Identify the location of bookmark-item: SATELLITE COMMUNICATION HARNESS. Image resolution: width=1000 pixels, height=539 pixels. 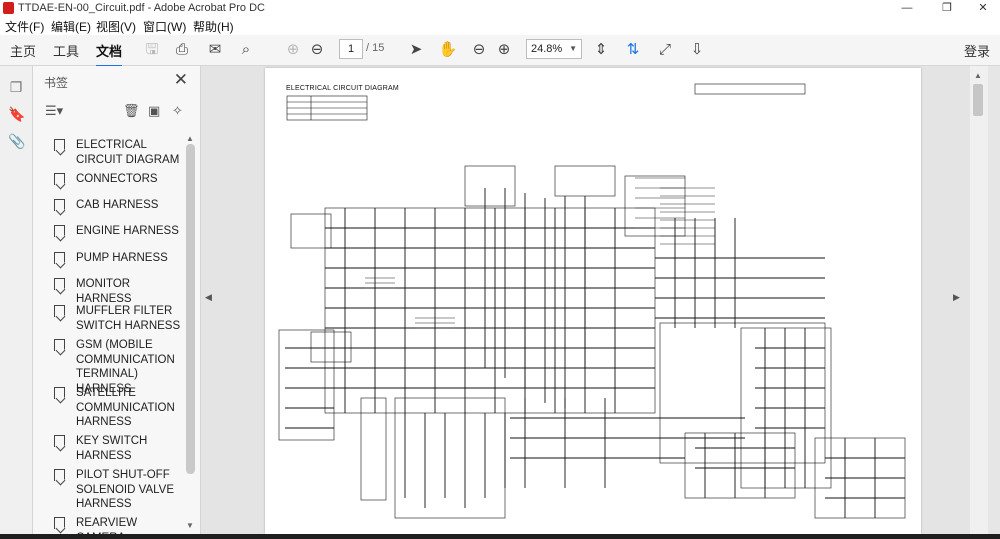
(119, 408).